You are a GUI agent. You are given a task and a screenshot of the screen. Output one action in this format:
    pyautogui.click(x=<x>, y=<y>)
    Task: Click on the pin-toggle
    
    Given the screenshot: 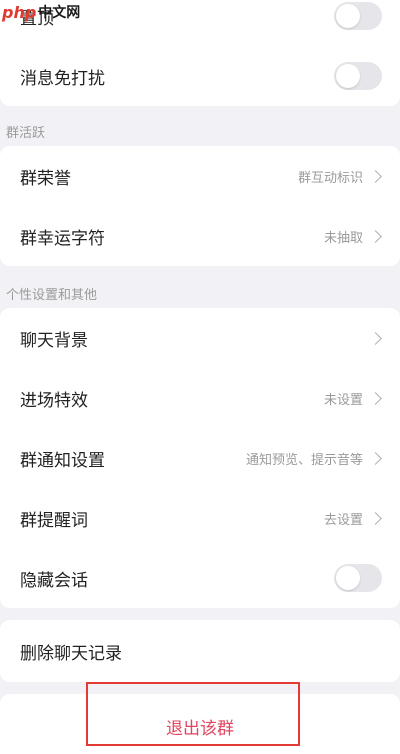 What is the action you would take?
    pyautogui.click(x=358, y=16)
    